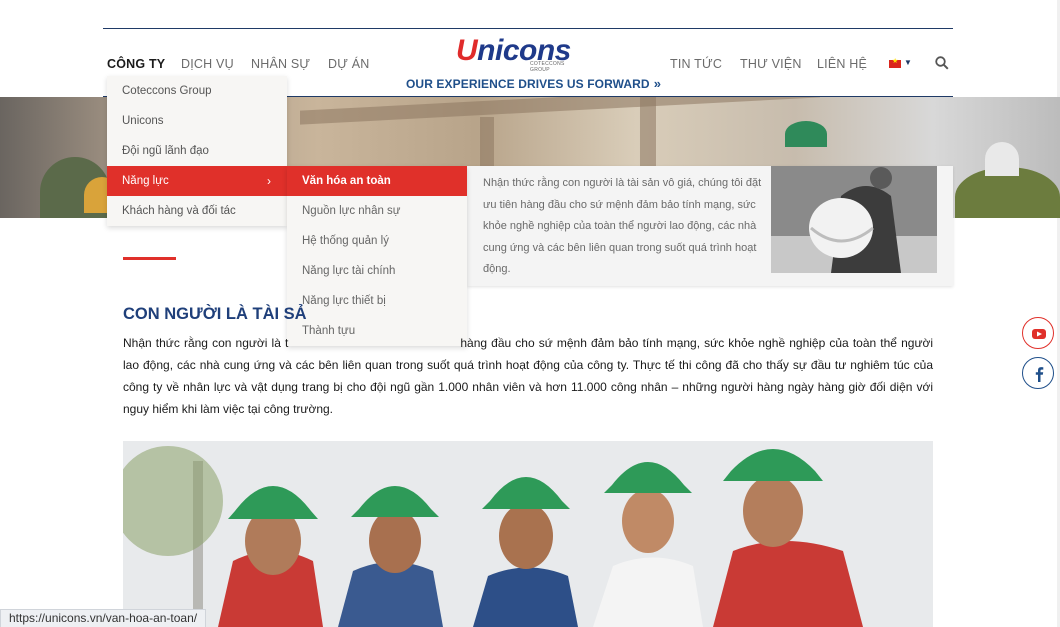  I want to click on submenu-item-financial-capacity: Năng lực tài chính, so click(377, 271).